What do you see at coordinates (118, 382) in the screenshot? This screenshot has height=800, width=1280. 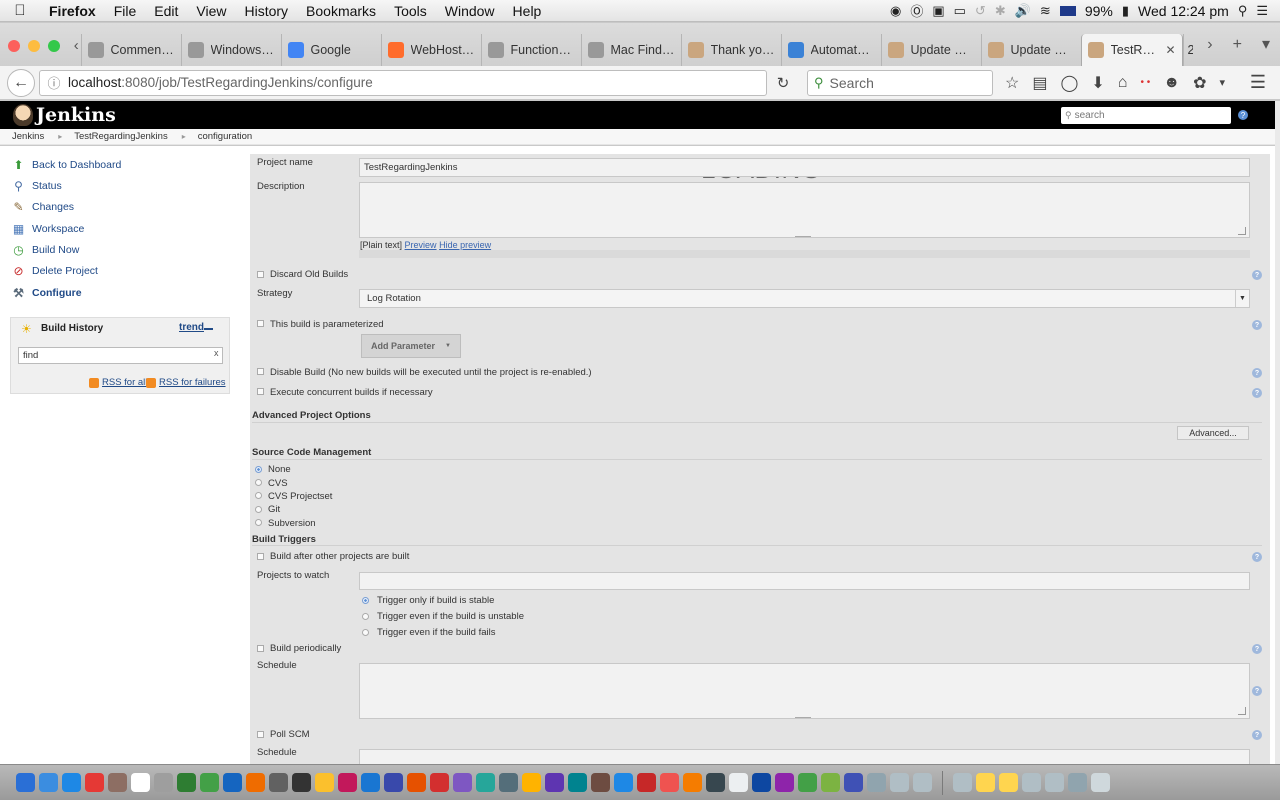 I see `rss-all-link: RSS for all` at bounding box center [118, 382].